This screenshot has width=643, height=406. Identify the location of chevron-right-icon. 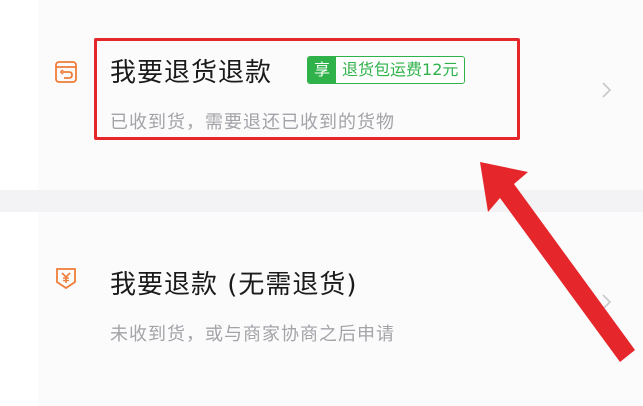
(606, 90).